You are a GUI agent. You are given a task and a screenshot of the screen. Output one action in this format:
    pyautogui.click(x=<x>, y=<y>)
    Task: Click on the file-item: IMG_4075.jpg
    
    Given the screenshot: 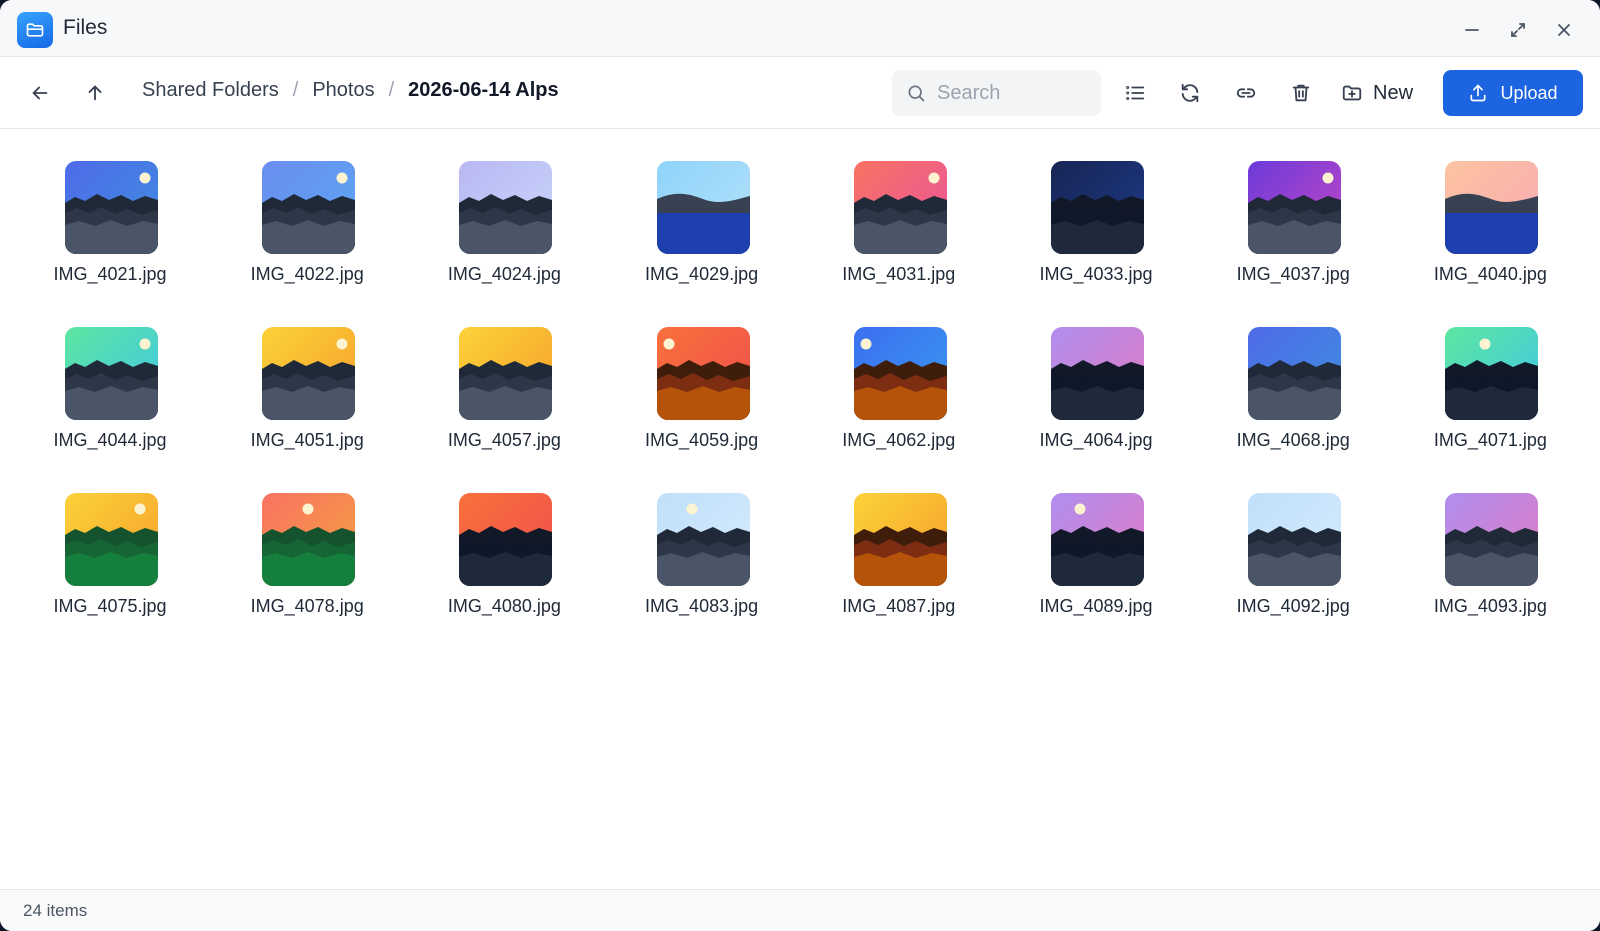 What is the action you would take?
    pyautogui.click(x=110, y=563)
    